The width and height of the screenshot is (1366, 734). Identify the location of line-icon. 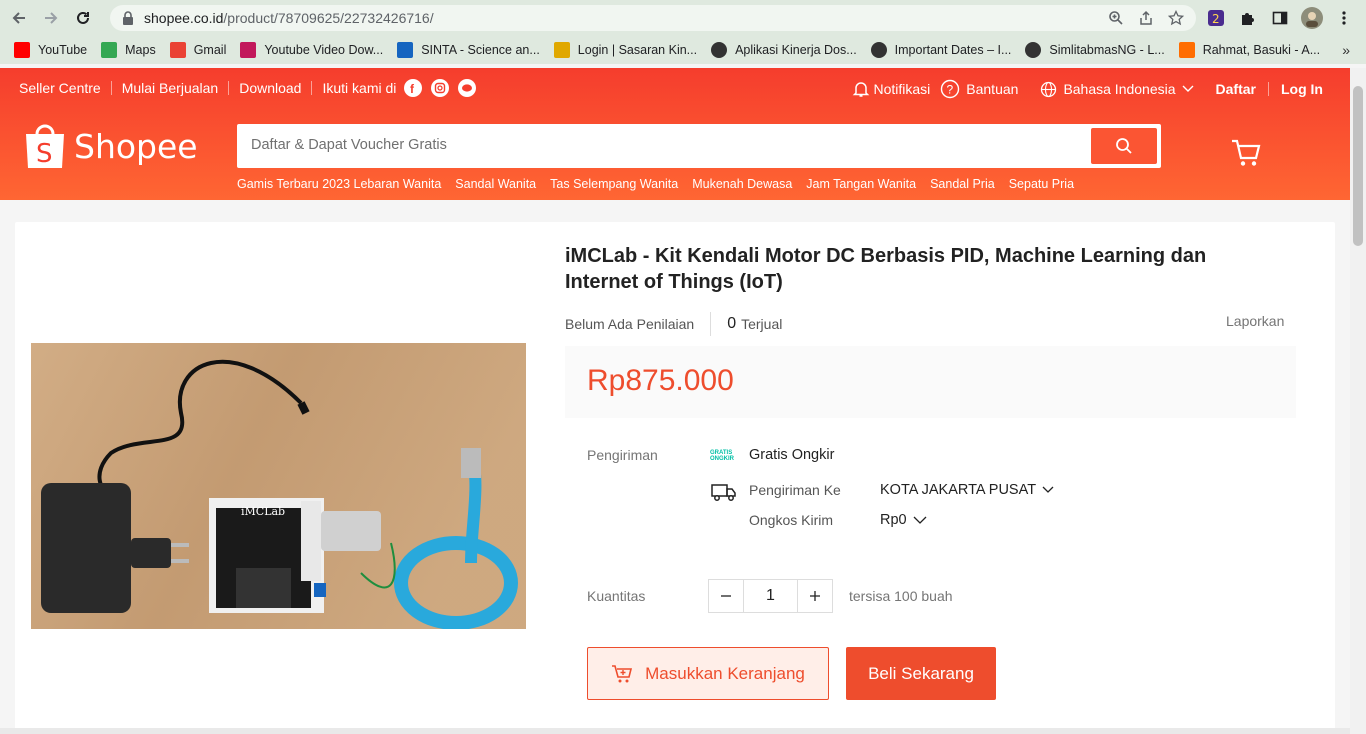
(467, 88).